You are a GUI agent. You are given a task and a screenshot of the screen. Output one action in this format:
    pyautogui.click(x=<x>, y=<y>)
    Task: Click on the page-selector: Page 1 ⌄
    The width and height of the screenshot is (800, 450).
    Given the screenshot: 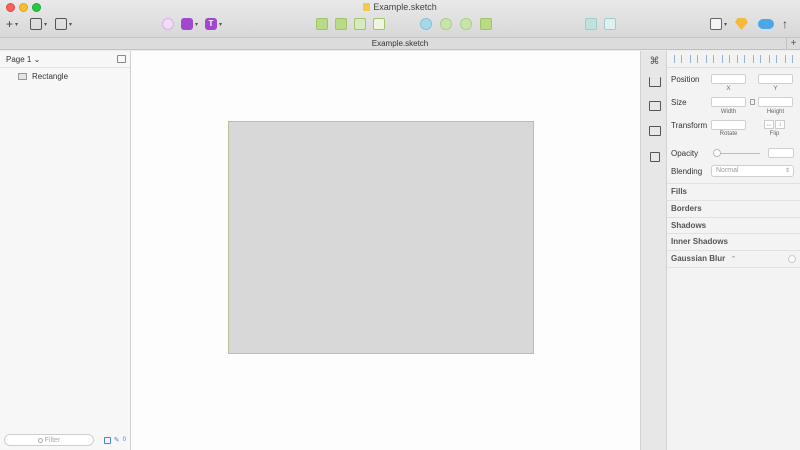 What is the action you would take?
    pyautogui.click(x=65, y=59)
    